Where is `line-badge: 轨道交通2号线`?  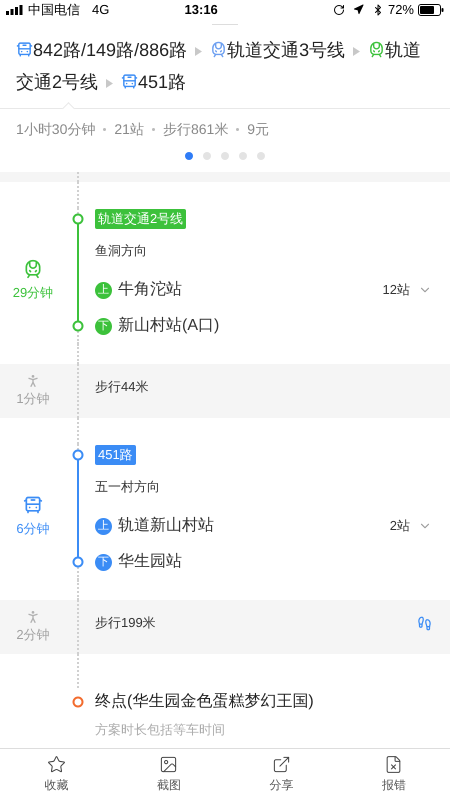 line-badge: 轨道交通2号线 is located at coordinates (140, 219).